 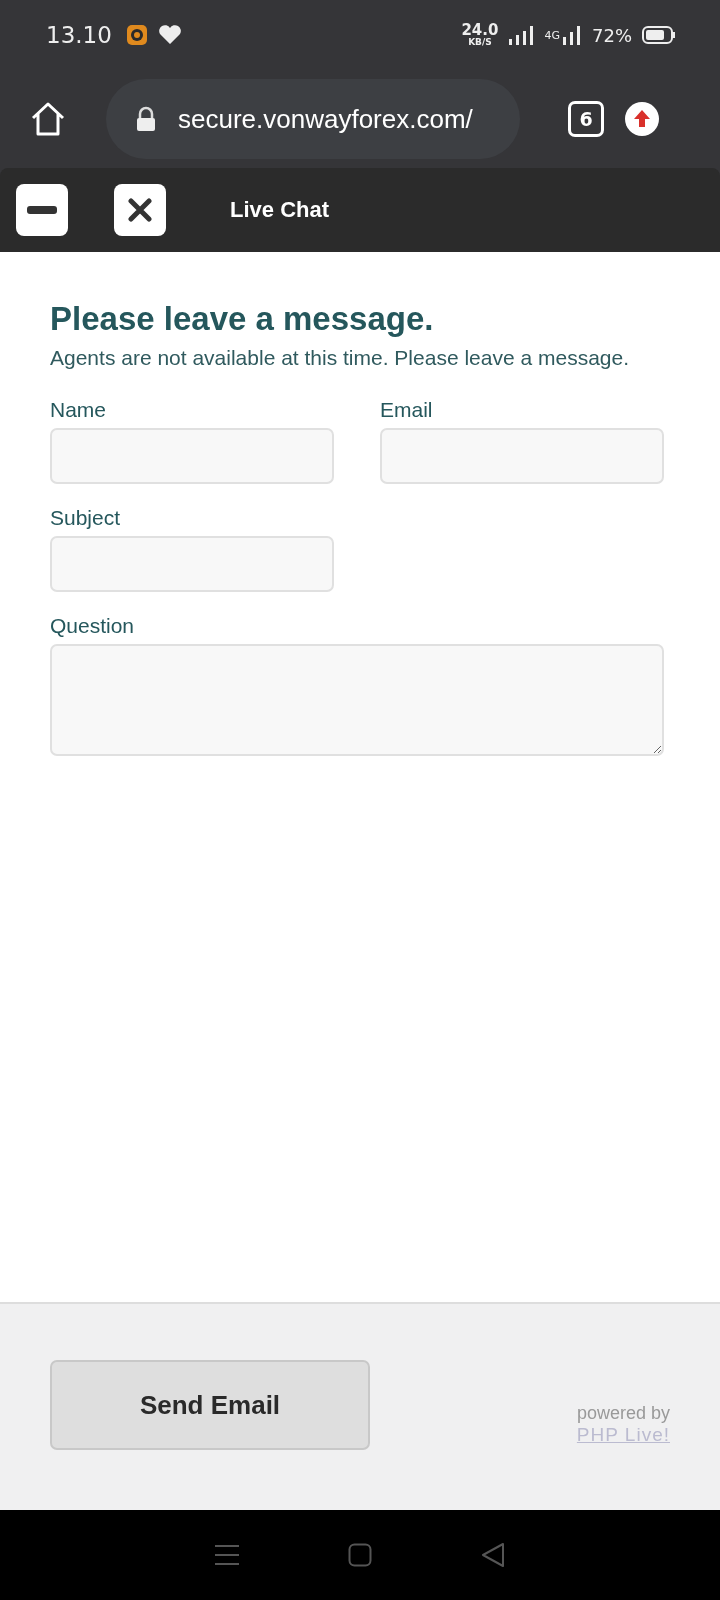 I want to click on home-button-icon, so click(x=360, y=1555).